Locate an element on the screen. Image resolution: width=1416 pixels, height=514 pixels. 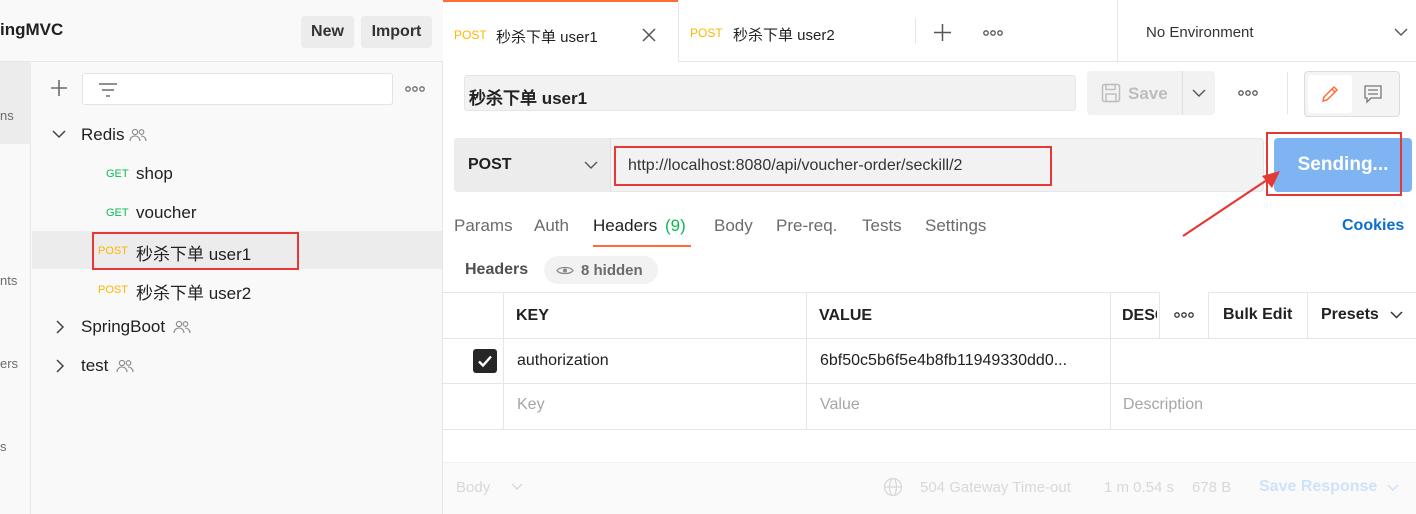
sidebar-strip-label-servers: ers is located at coordinates (9, 363).